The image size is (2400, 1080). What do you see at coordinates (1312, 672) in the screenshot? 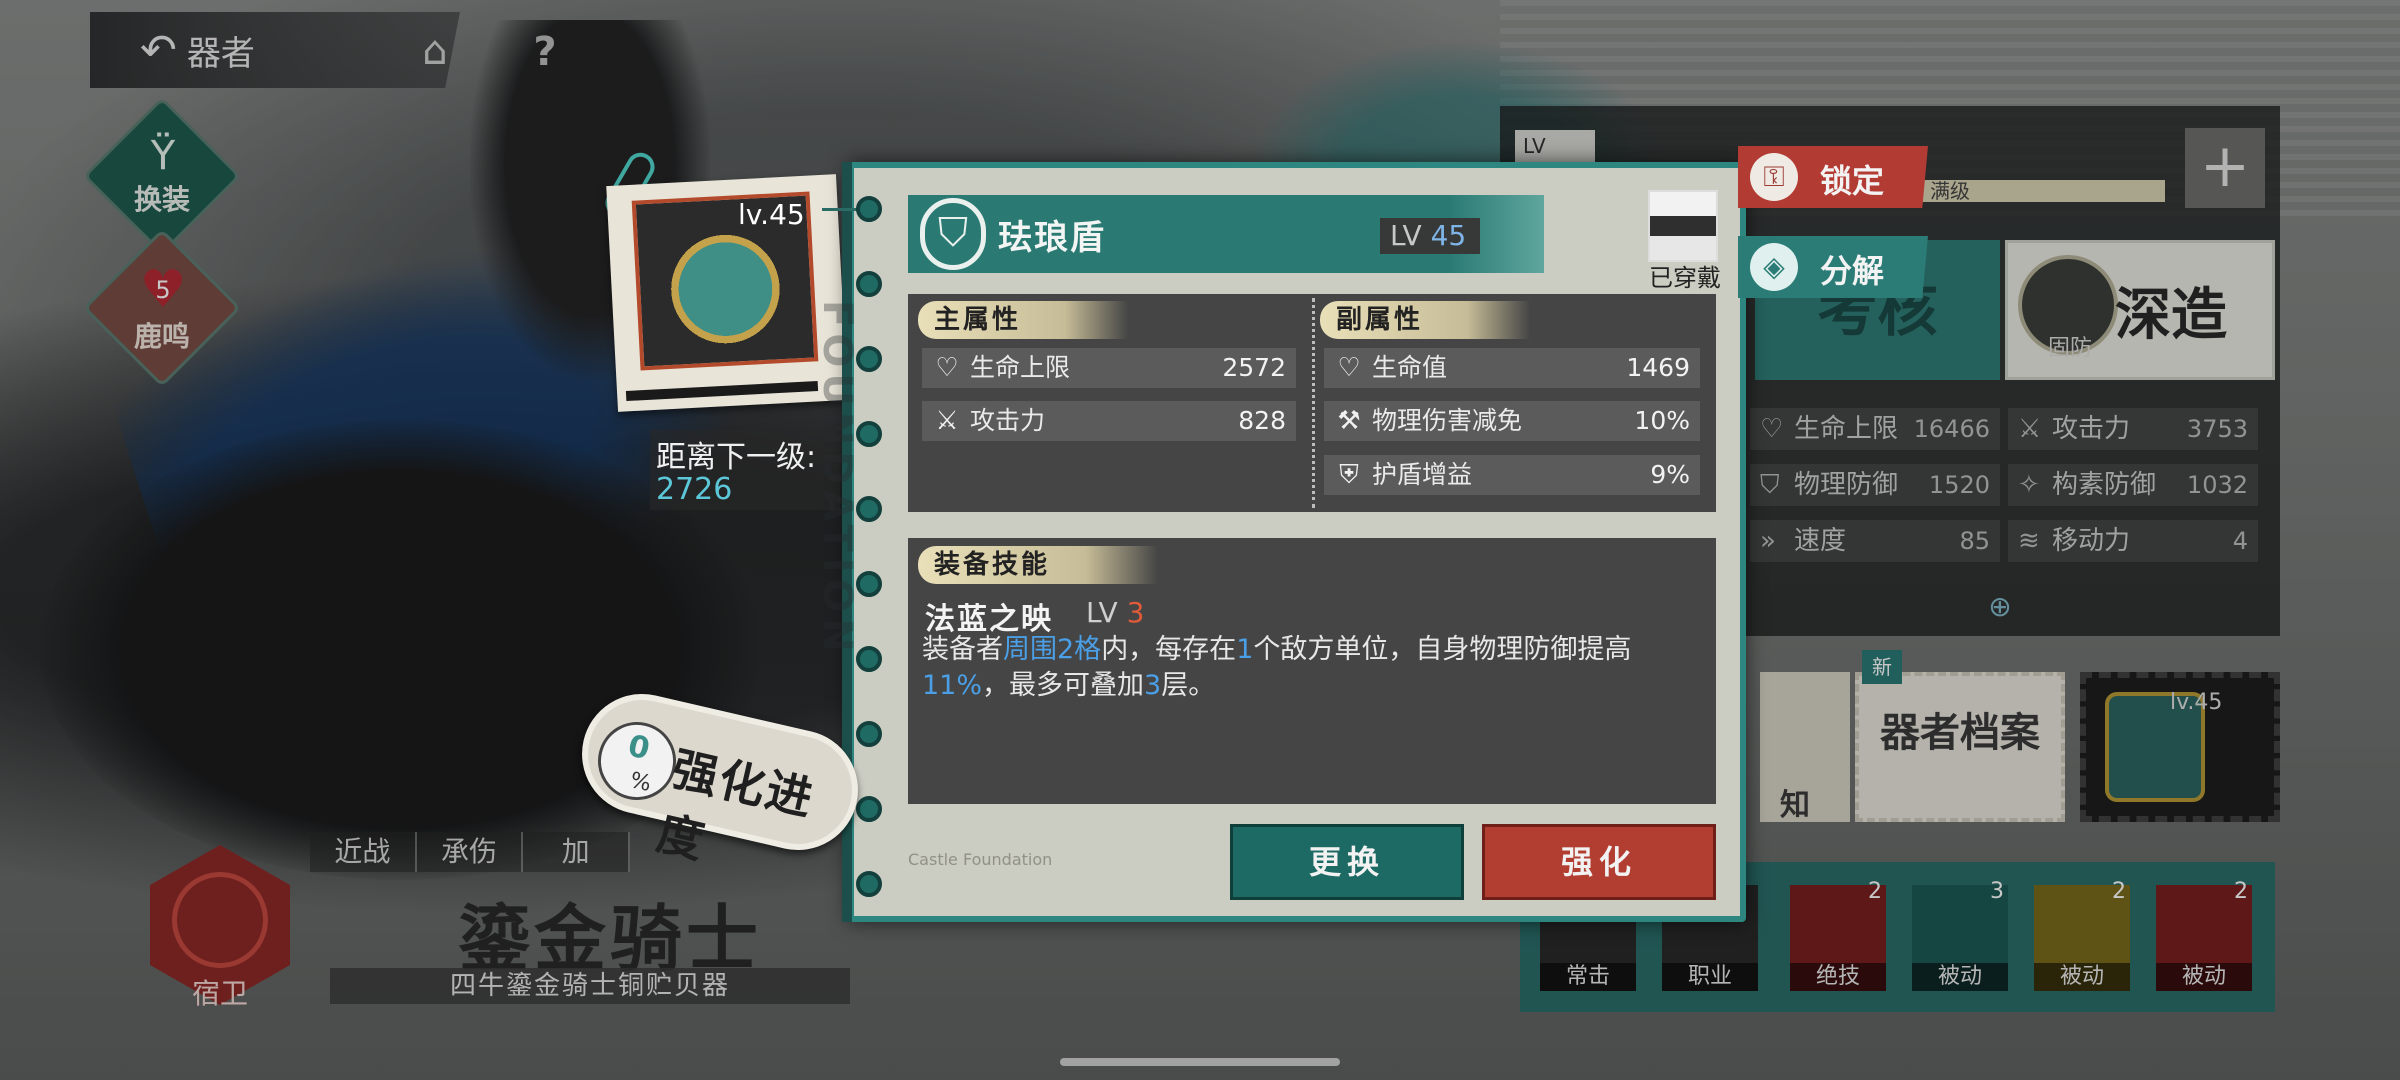
I see `skill-description: 装备者周围2格内，每存在1个敌方单位，自身物理防御提高 11%，最多可叠加3层。` at bounding box center [1312, 672].